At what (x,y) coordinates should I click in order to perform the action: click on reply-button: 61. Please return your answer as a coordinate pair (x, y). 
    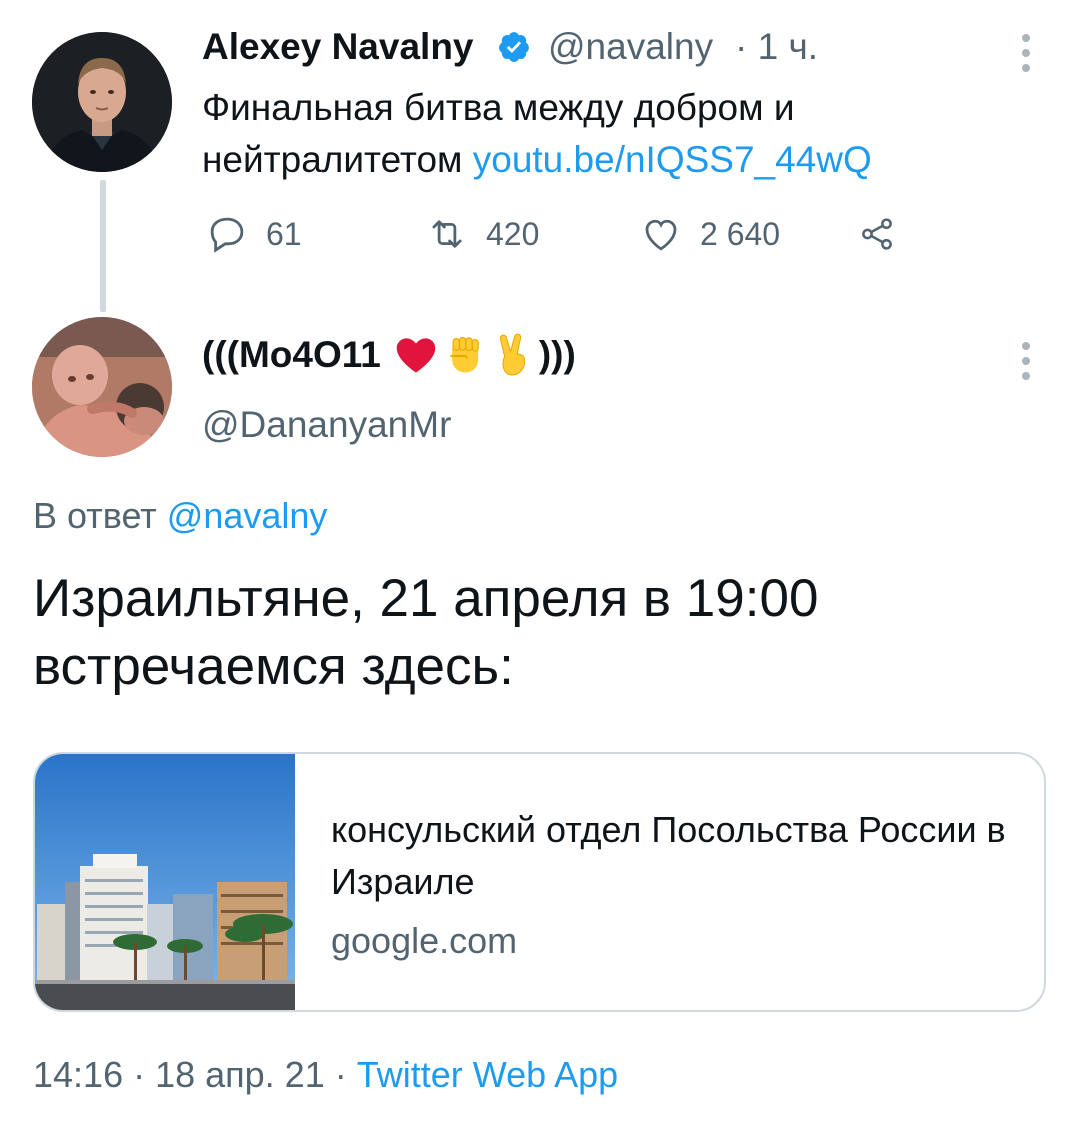
    Looking at the image, I should click on (254, 234).